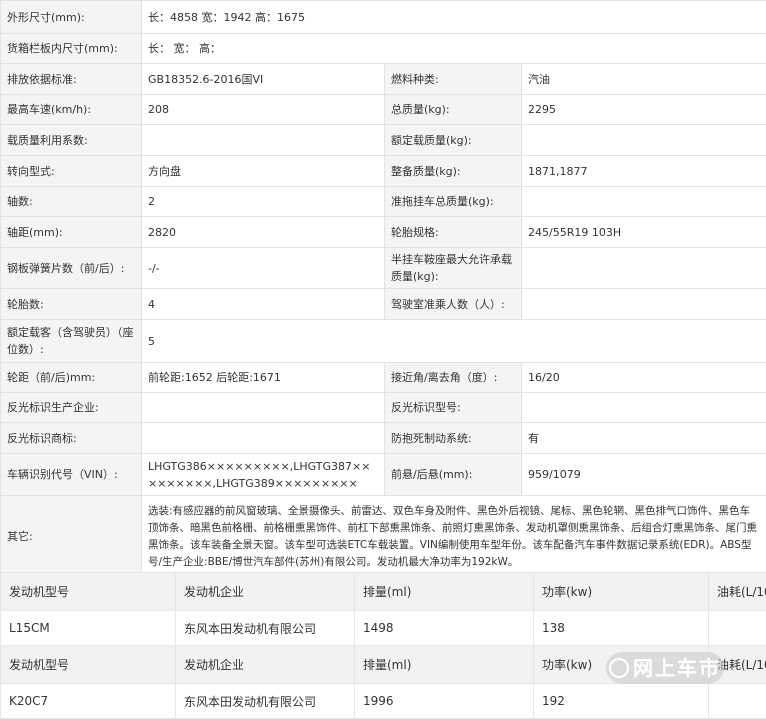  Describe the element at coordinates (444, 701) in the screenshot. I see `engine-displacement: 1996` at that location.